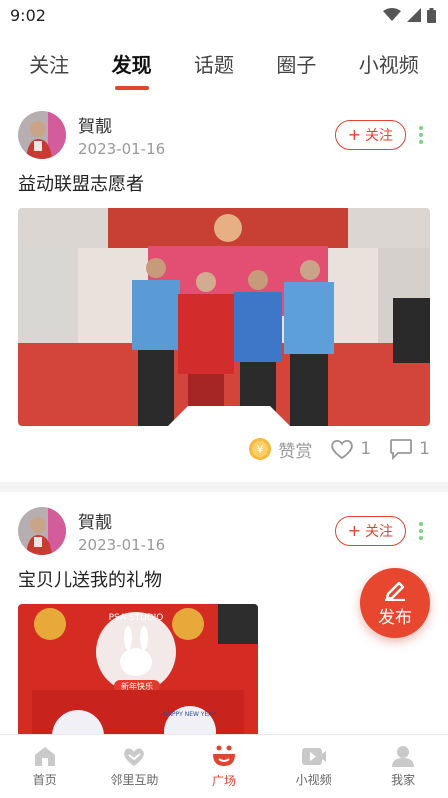 The height and width of the screenshot is (798, 448). What do you see at coordinates (214, 63) in the screenshot?
I see `tab-topics: 话题` at bounding box center [214, 63].